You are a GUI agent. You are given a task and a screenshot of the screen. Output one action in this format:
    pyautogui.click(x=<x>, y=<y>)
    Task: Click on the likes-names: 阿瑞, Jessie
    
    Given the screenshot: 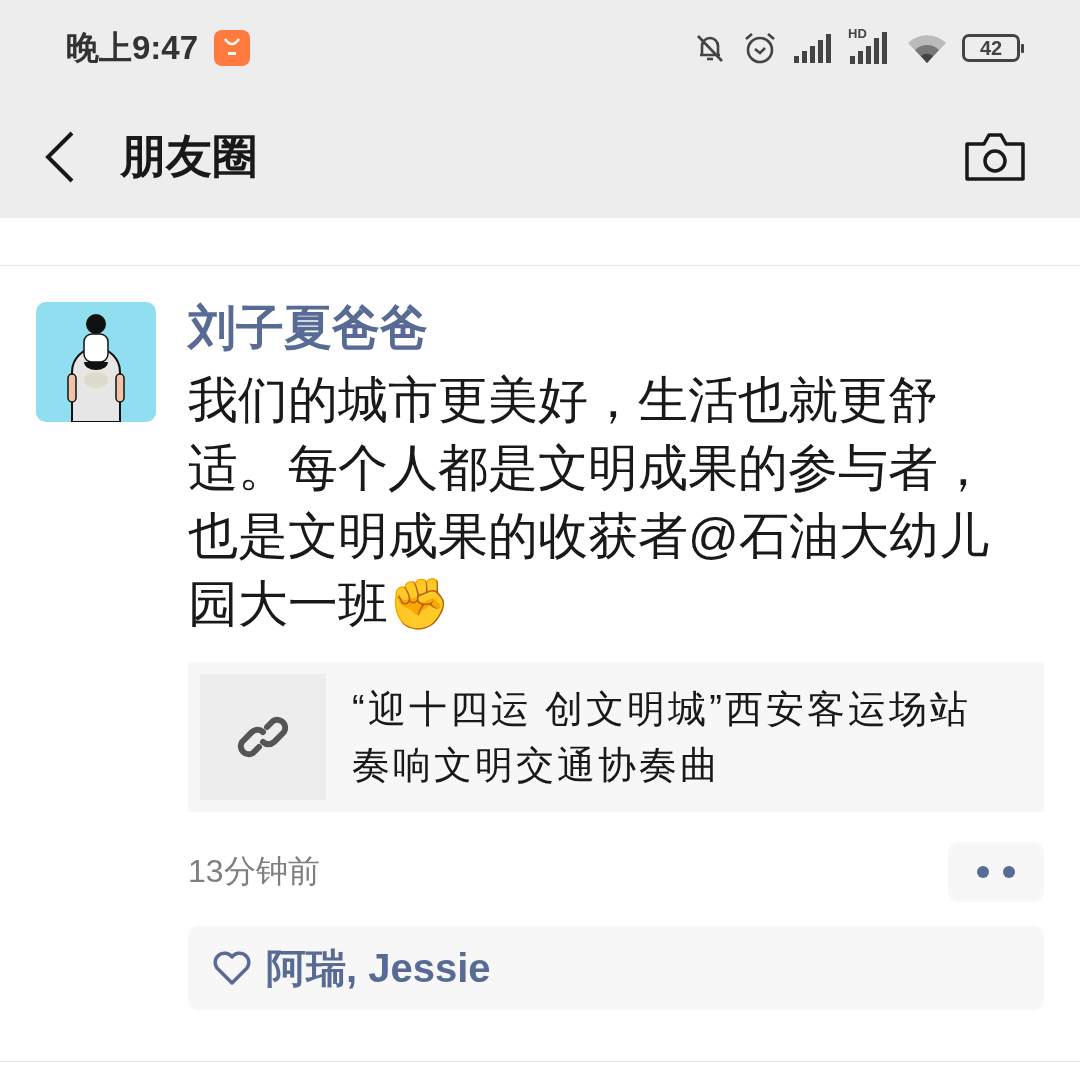 What is the action you would take?
    pyautogui.click(x=378, y=968)
    